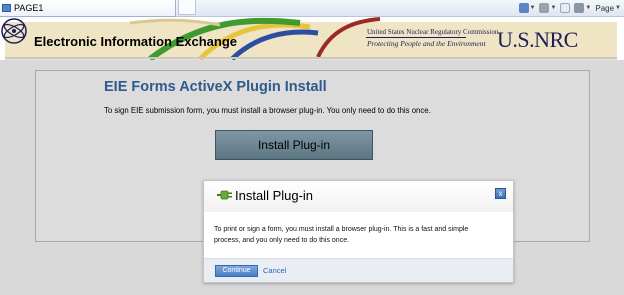 This screenshot has width=624, height=295. I want to click on printer-icon, so click(579, 8).